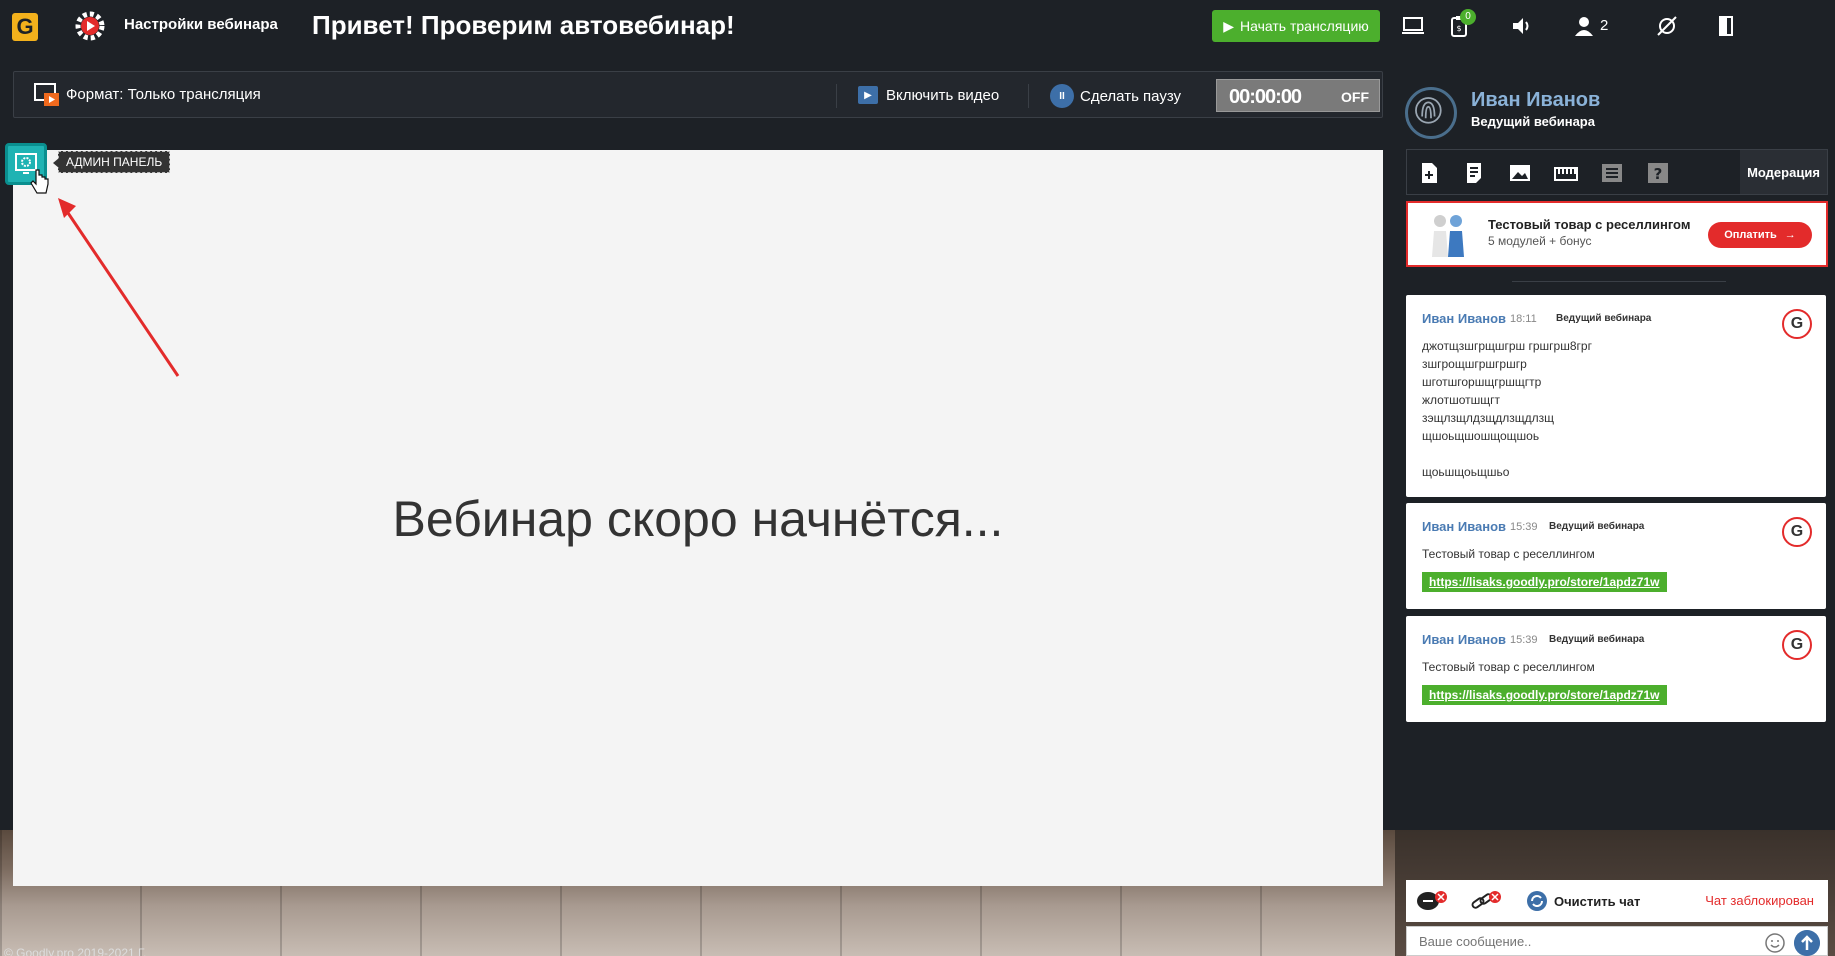 This screenshot has height=956, width=1835. What do you see at coordinates (1597, 901) in the screenshot?
I see `clear-chat-label: Очистить чат` at bounding box center [1597, 901].